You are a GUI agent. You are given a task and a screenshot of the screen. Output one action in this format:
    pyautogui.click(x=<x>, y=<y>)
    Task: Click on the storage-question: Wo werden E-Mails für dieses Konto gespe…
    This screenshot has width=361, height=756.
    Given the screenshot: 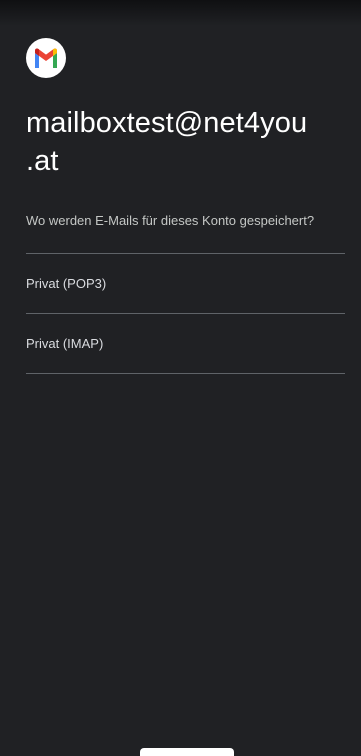 What is the action you would take?
    pyautogui.click(x=170, y=220)
    